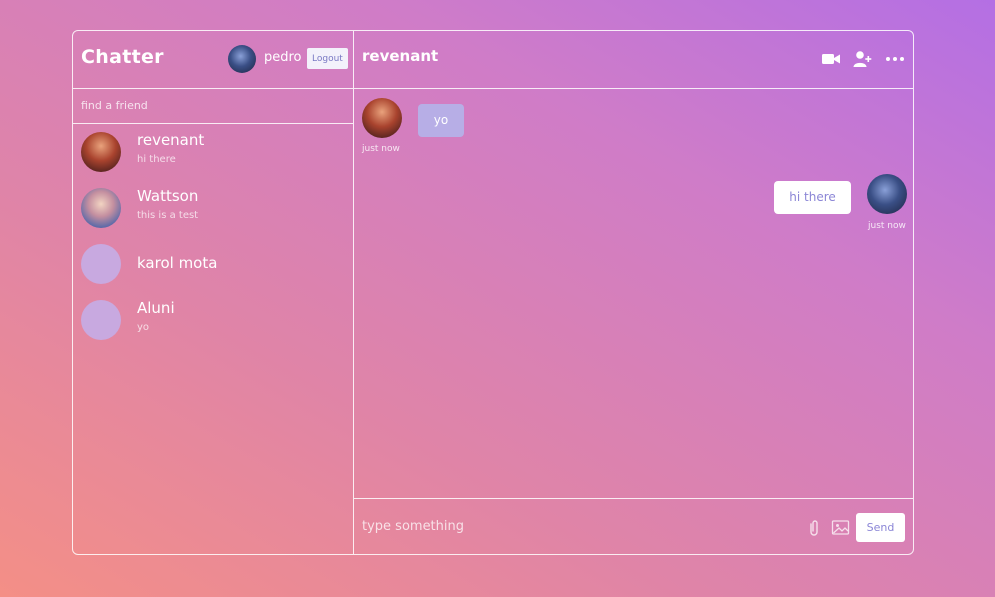  I want to click on chat-list-item-wattson: Wattson this is a test, so click(213, 208).